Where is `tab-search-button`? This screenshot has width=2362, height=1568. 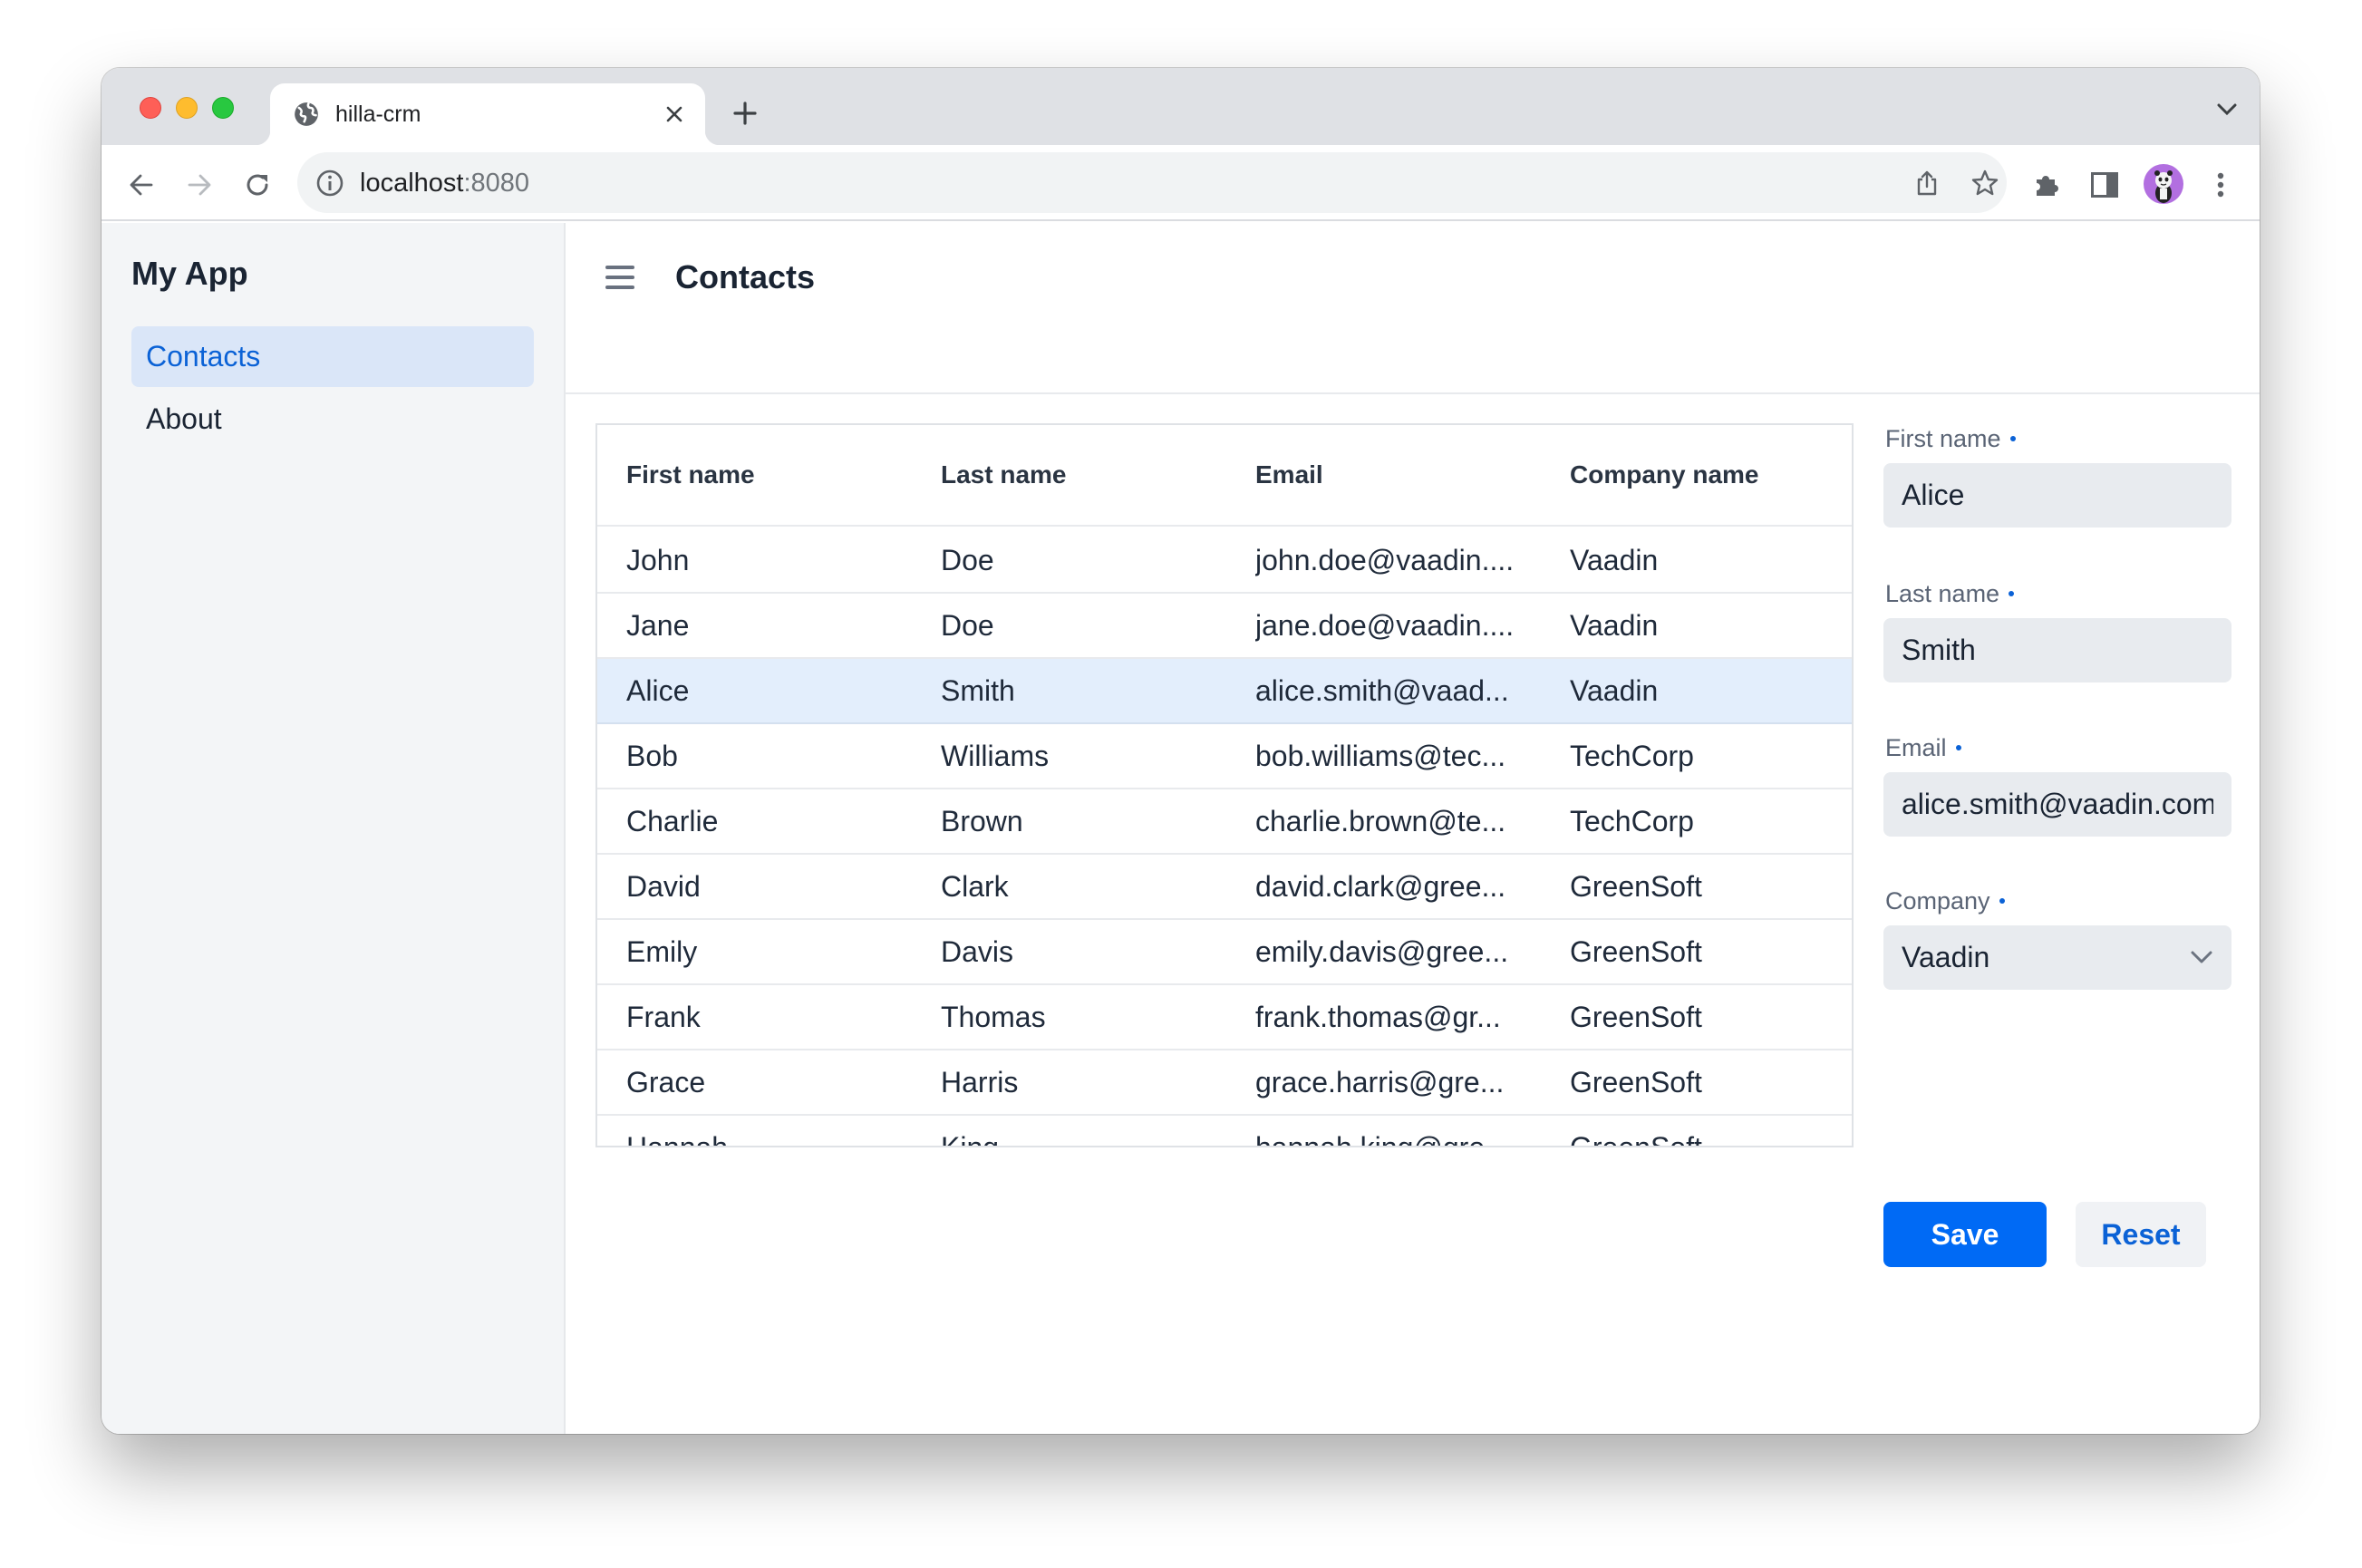 tab-search-button is located at coordinates (2226, 109).